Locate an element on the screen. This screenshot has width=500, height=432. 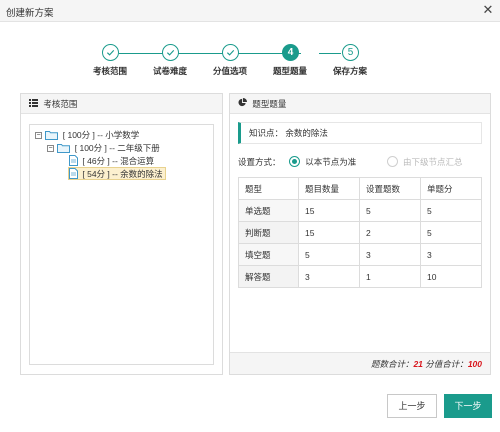
window-title: 创建新方案 is located at coordinates (30, 13).